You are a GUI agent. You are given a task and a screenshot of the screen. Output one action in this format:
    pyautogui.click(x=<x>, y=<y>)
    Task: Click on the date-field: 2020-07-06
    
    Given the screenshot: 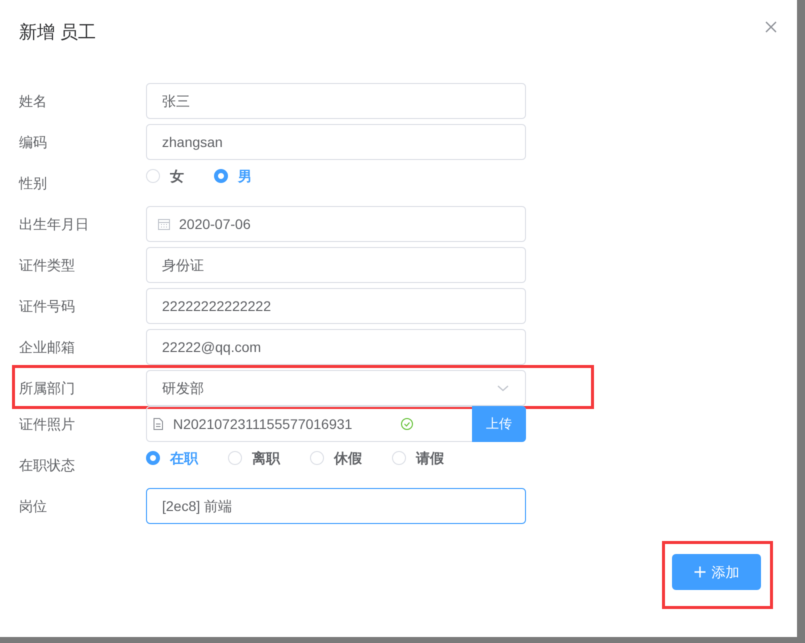 What is the action you would take?
    pyautogui.click(x=336, y=224)
    